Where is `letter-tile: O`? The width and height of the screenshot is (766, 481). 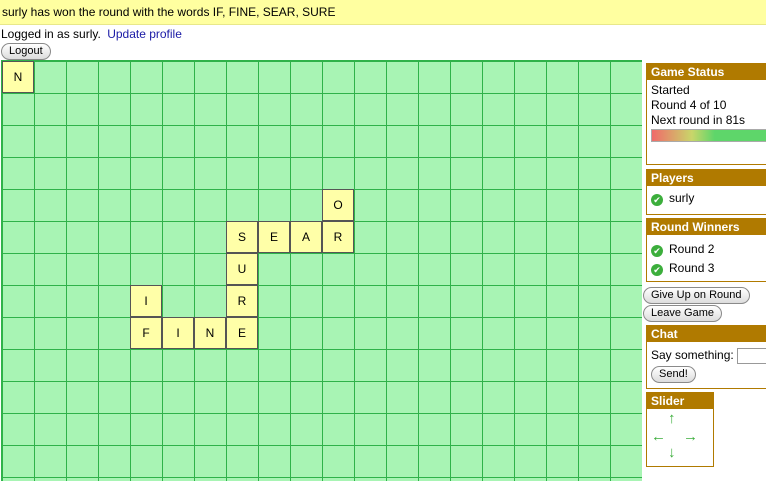 letter-tile: O is located at coordinates (338, 205).